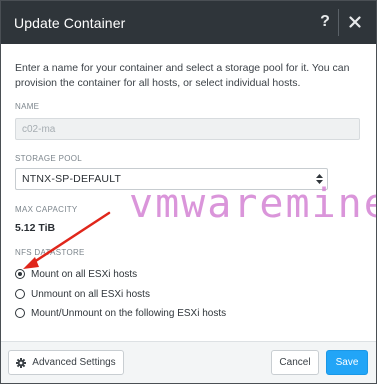  Describe the element at coordinates (188, 362) in the screenshot. I see `dialog-footer: Advanced Settings Cancel Save` at that location.